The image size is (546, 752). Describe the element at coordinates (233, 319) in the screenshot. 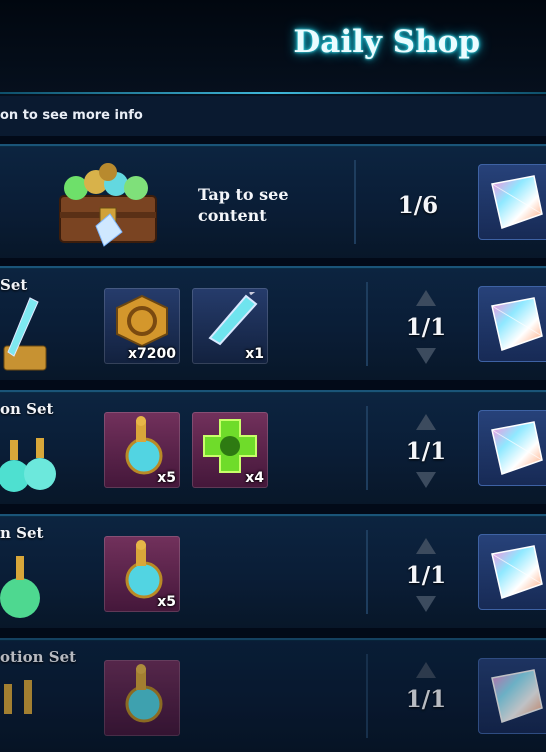

I see `crystal-syringe-icon` at that location.